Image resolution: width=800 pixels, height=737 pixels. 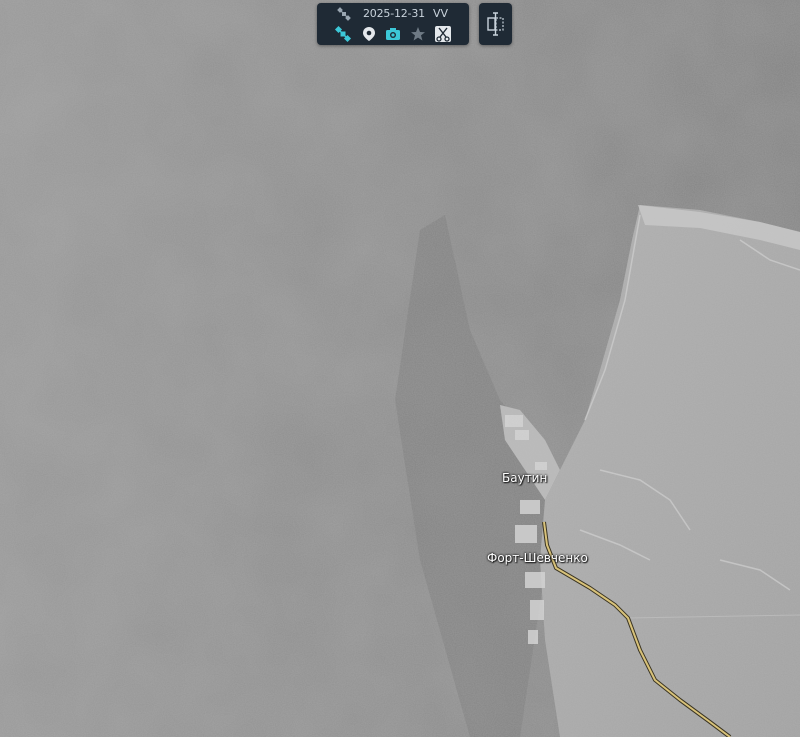 I want to click on place-label-fort-shevchenko: Форт-Шевченко, so click(x=537, y=558).